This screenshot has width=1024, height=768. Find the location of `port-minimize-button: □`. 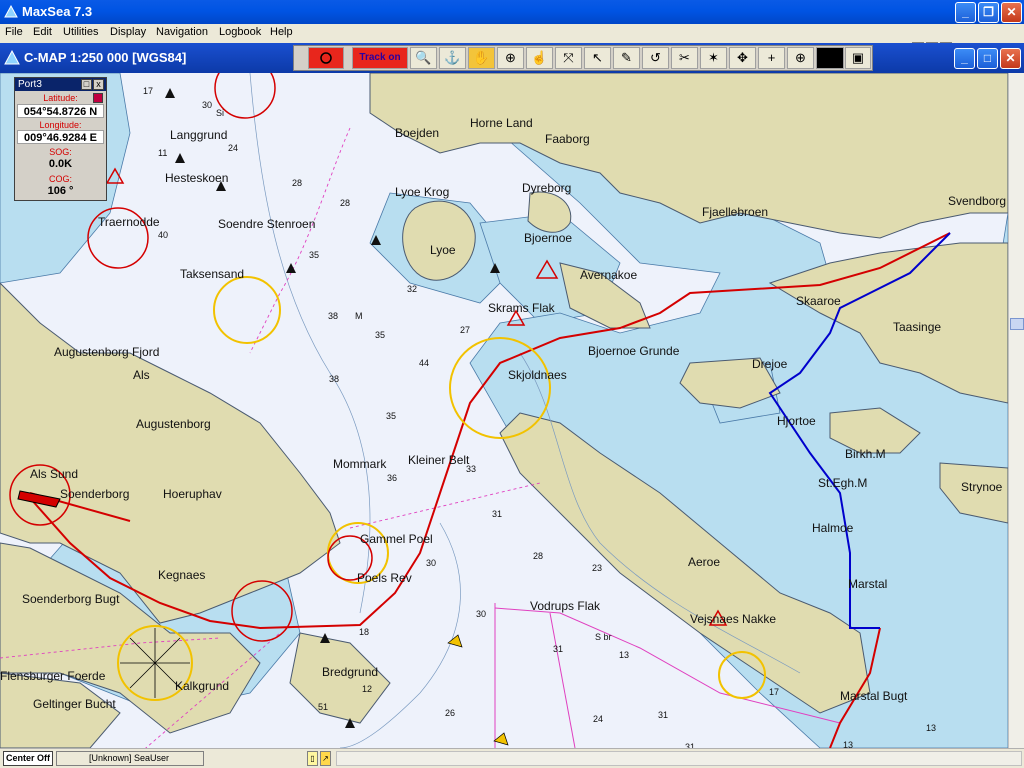

port-minimize-button: □ is located at coordinates (86, 84).